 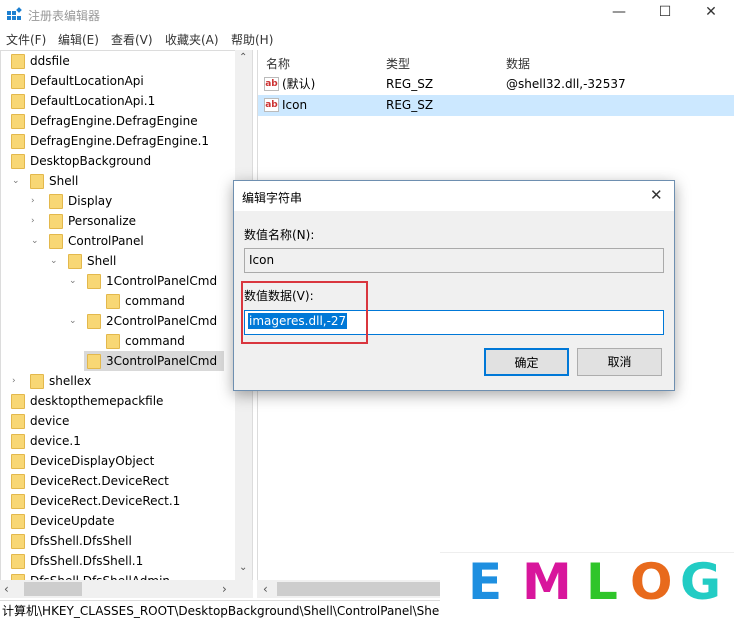 What do you see at coordinates (118, 101) in the screenshot?
I see `tree-item: DefaultLocationApi.1` at bounding box center [118, 101].